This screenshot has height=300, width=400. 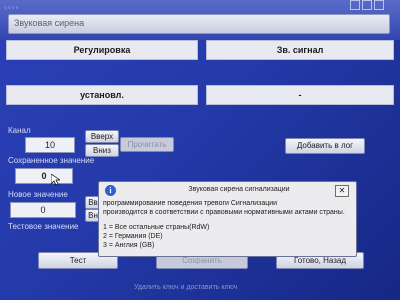 I want to click on channel-label: Канал, so click(x=19, y=130).